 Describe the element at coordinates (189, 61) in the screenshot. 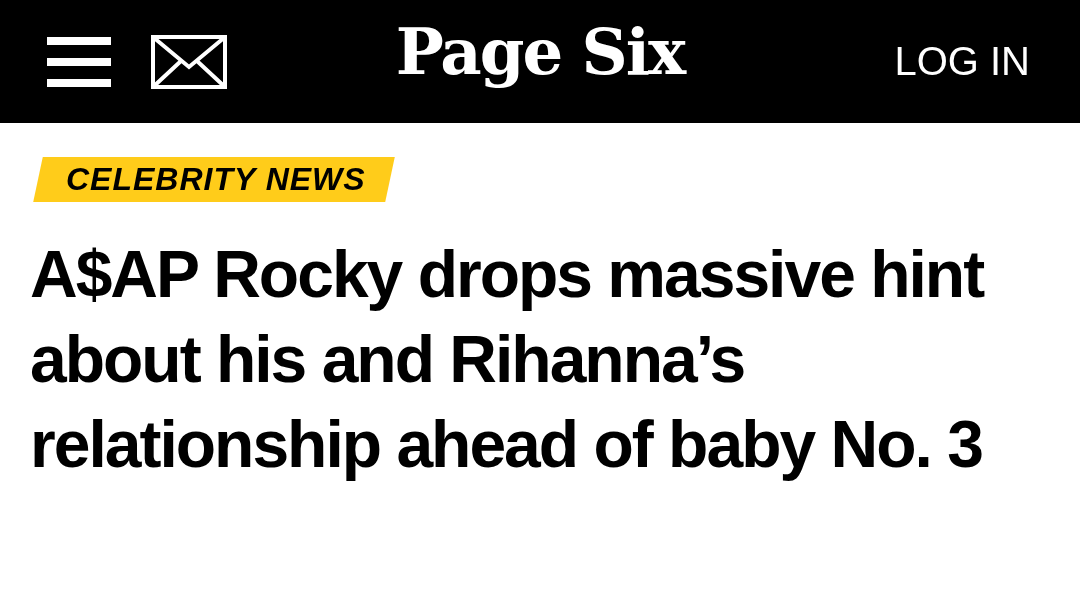

I see `envelope-icon` at that location.